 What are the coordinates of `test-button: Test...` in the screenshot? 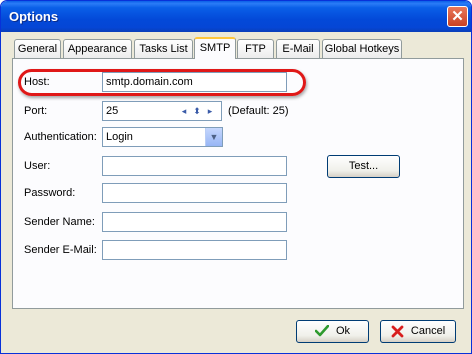 It's located at (363, 166).